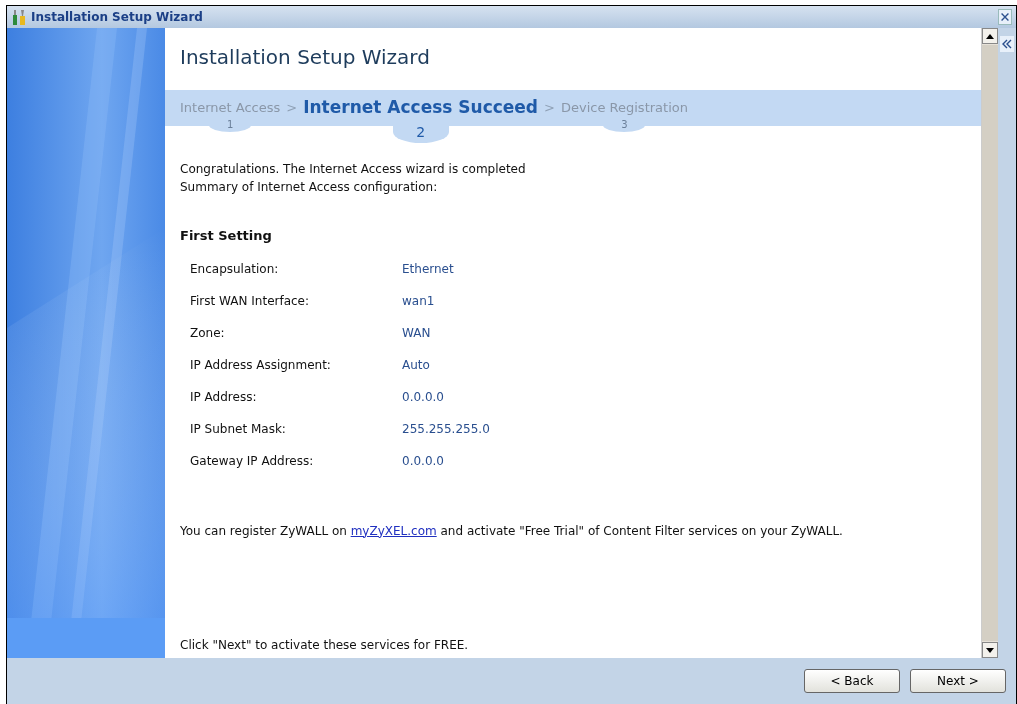 The width and height of the screenshot is (1017, 704). Describe the element at coordinates (1005, 17) in the screenshot. I see `close-button` at that location.